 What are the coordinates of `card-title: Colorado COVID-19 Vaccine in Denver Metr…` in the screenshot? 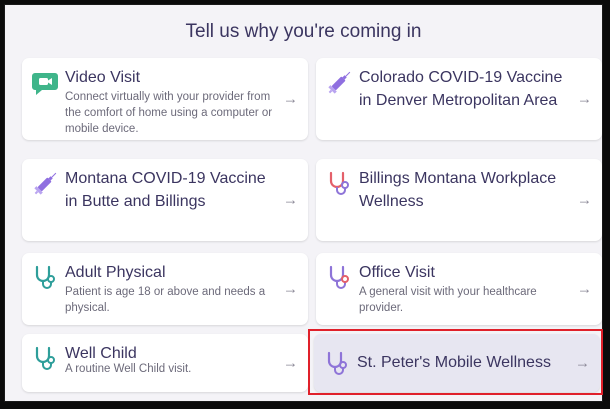 It's located at (461, 89).